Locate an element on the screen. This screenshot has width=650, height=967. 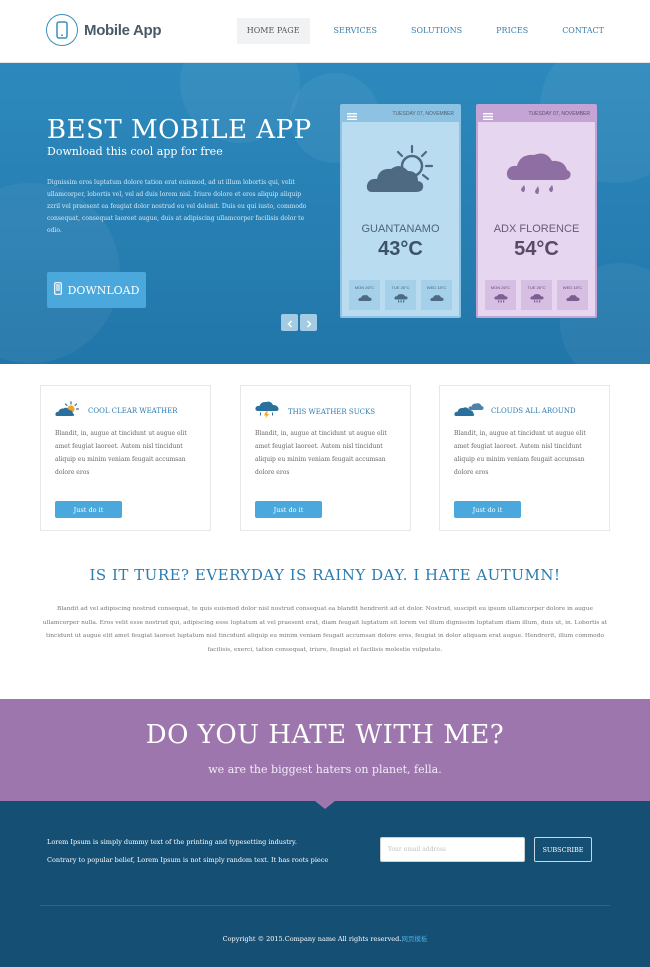
subscribe-button: SUBSCRIBE is located at coordinates (563, 849).